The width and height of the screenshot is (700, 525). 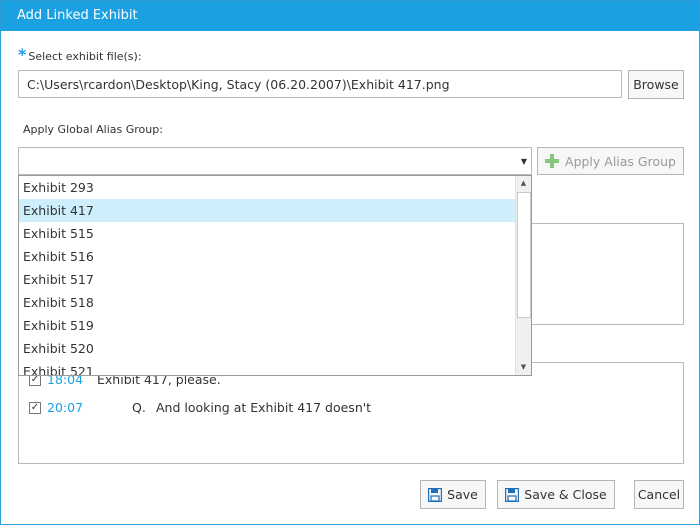 I want to click on select-file-label: * Select exhibit file(s):, so click(x=80, y=54).